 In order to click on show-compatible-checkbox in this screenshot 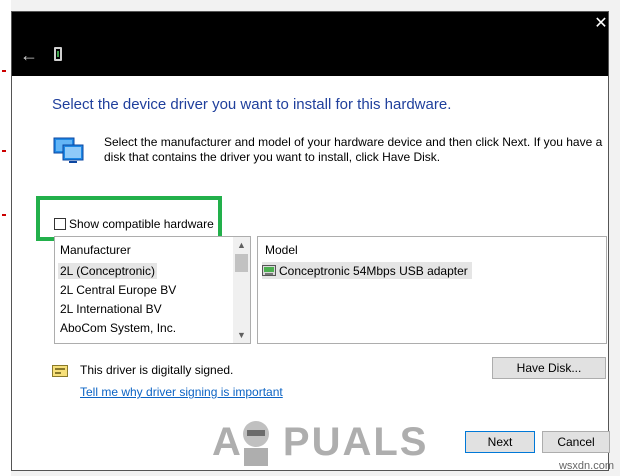, I will do `click(60, 223)`.